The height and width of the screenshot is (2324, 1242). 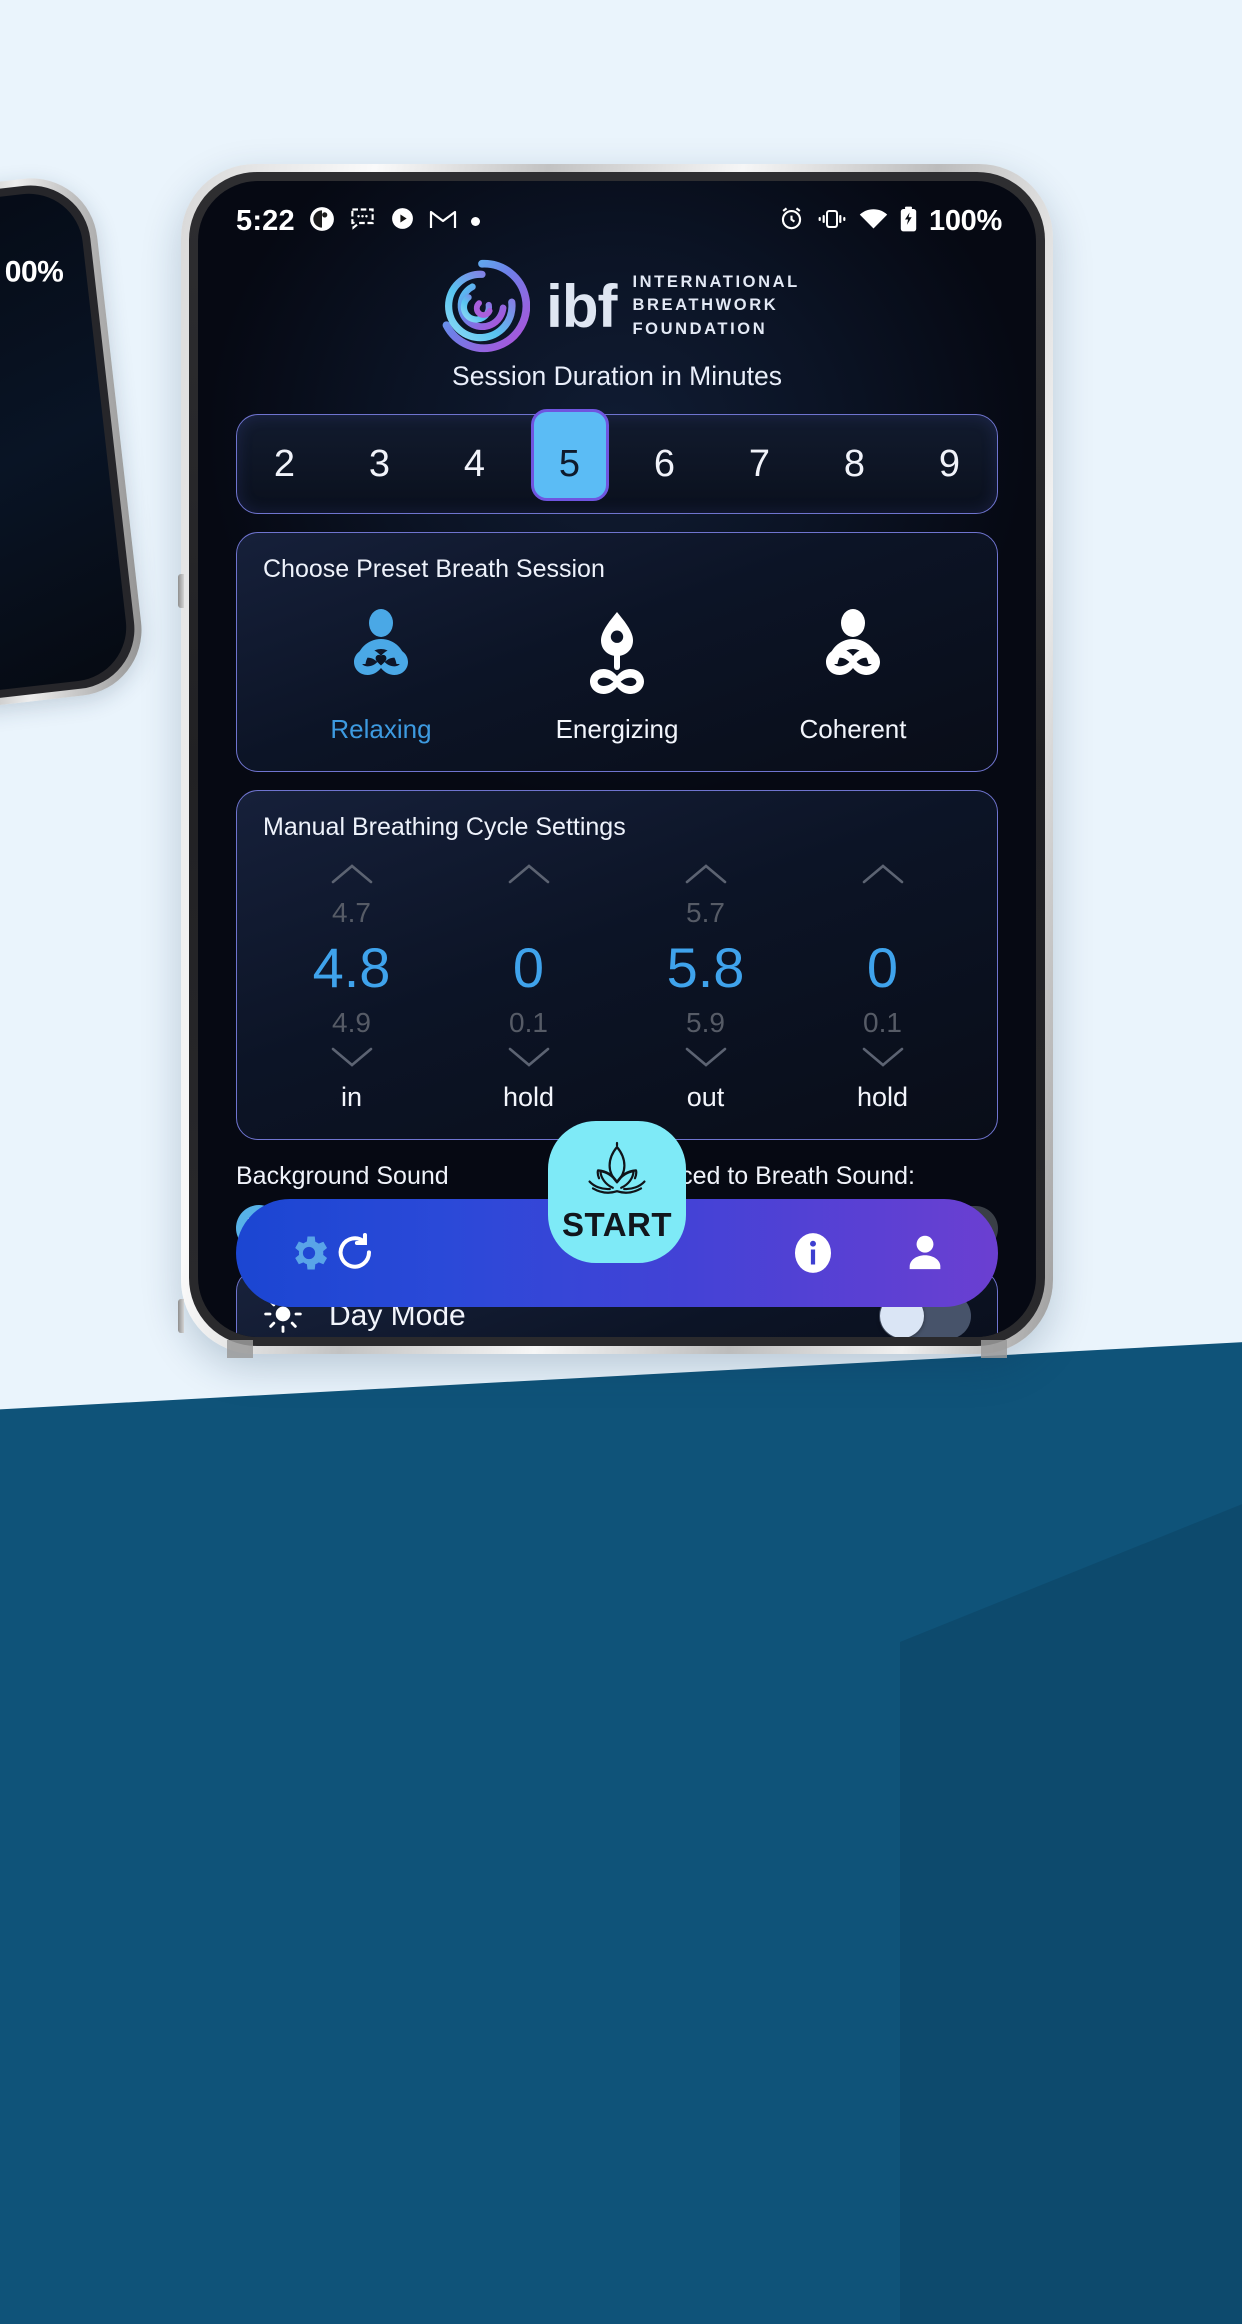 I want to click on brand-line-3: FOUNDATION, so click(x=700, y=328).